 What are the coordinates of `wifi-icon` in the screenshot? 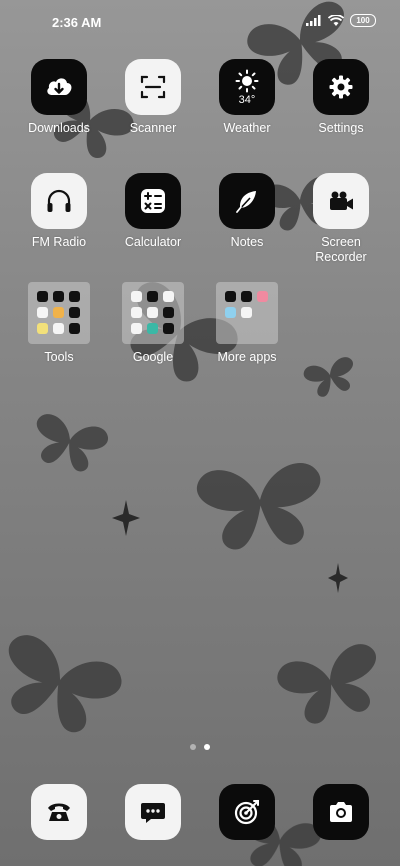 It's located at (336, 20).